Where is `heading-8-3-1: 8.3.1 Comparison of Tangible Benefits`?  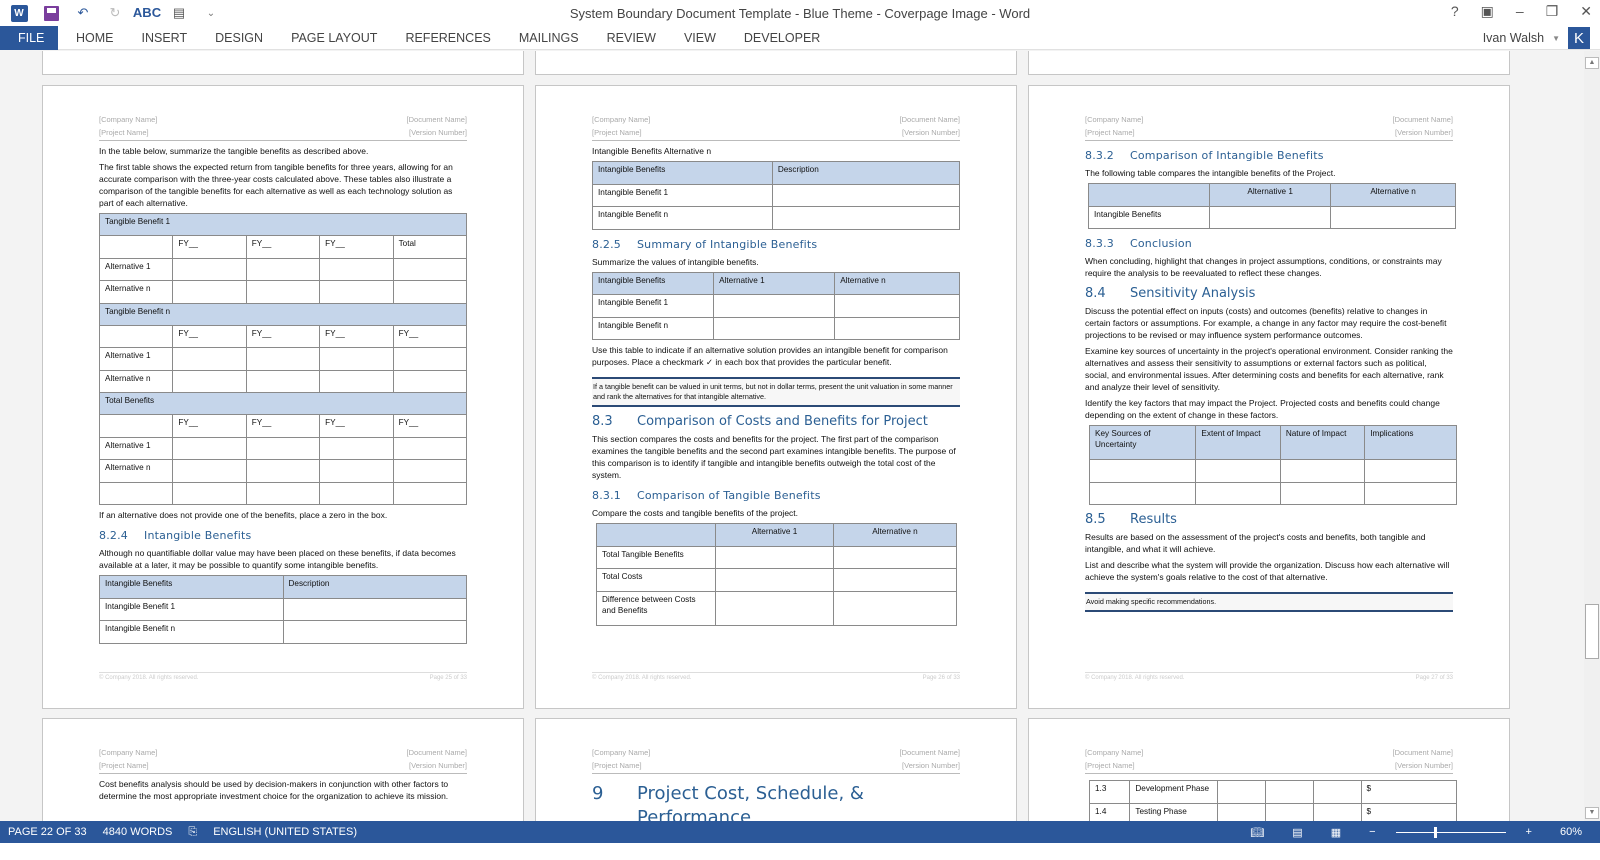
heading-8-3-1: 8.3.1 Comparison of Tangible Benefits is located at coordinates (706, 495).